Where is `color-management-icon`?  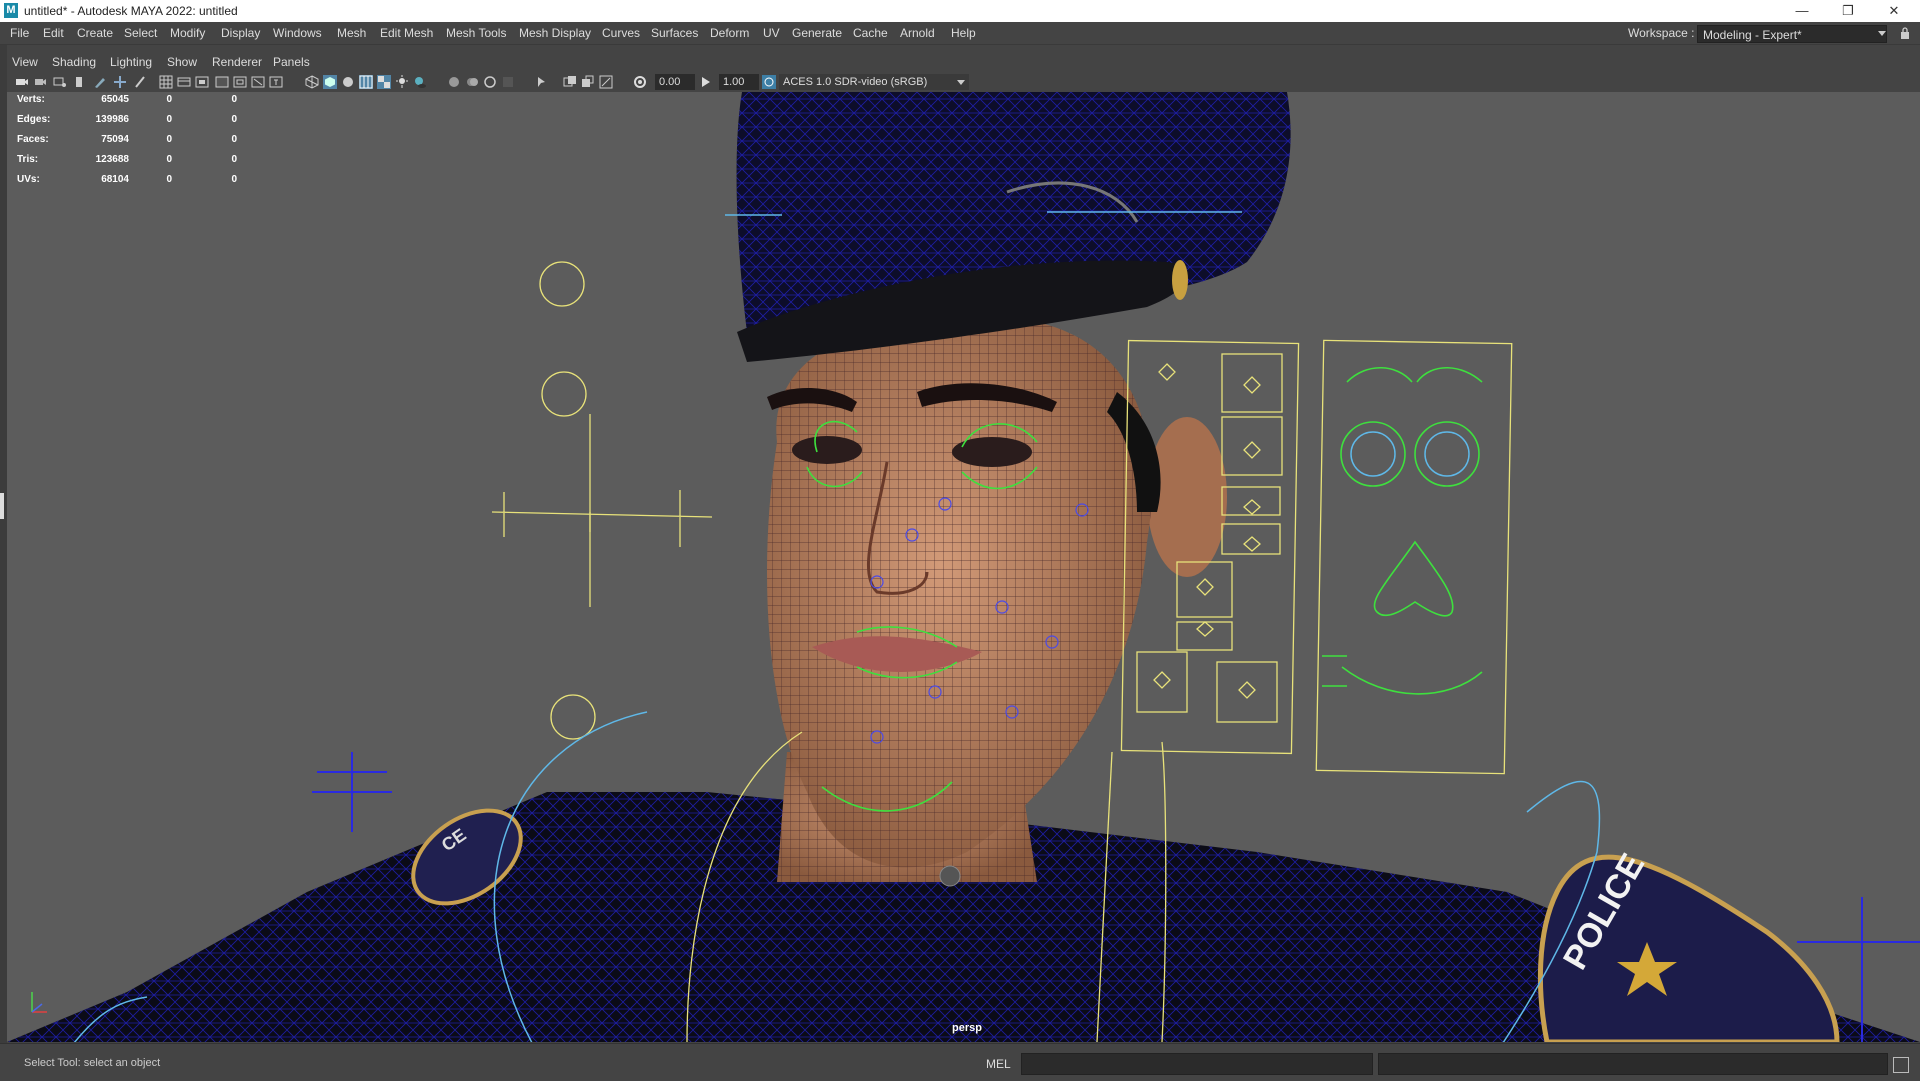
color-management-icon is located at coordinates (769, 82).